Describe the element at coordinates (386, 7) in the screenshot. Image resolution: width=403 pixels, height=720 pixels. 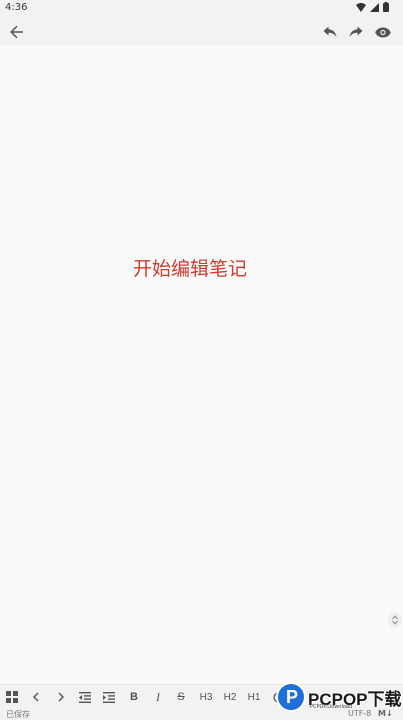
I see `battery-icon` at that location.